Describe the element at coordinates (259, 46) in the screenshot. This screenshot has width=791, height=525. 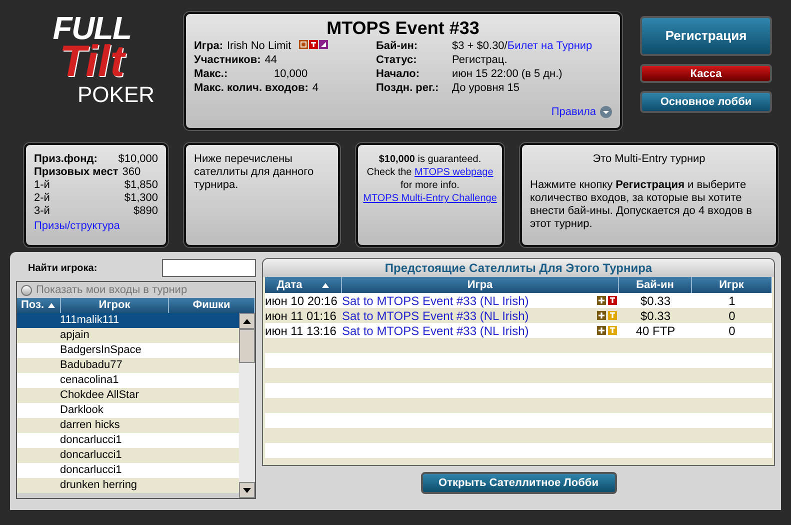
I see `info-value: Irish No Limit` at that location.